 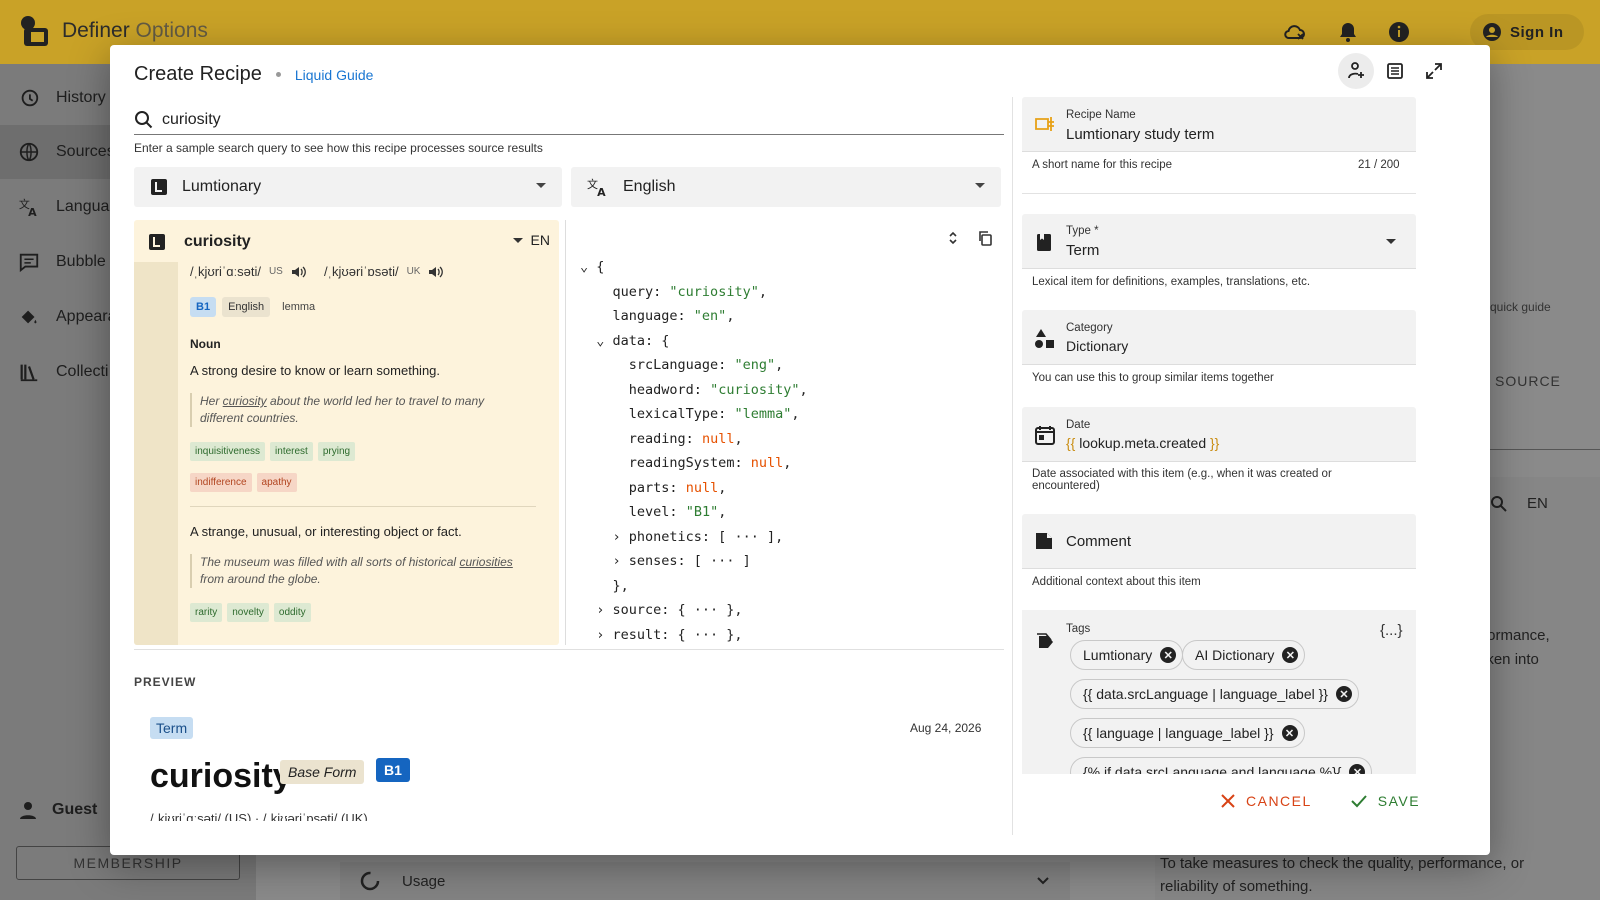 What do you see at coordinates (694, 341) in the screenshot?
I see `json-line: ⌄ data: {` at bounding box center [694, 341].